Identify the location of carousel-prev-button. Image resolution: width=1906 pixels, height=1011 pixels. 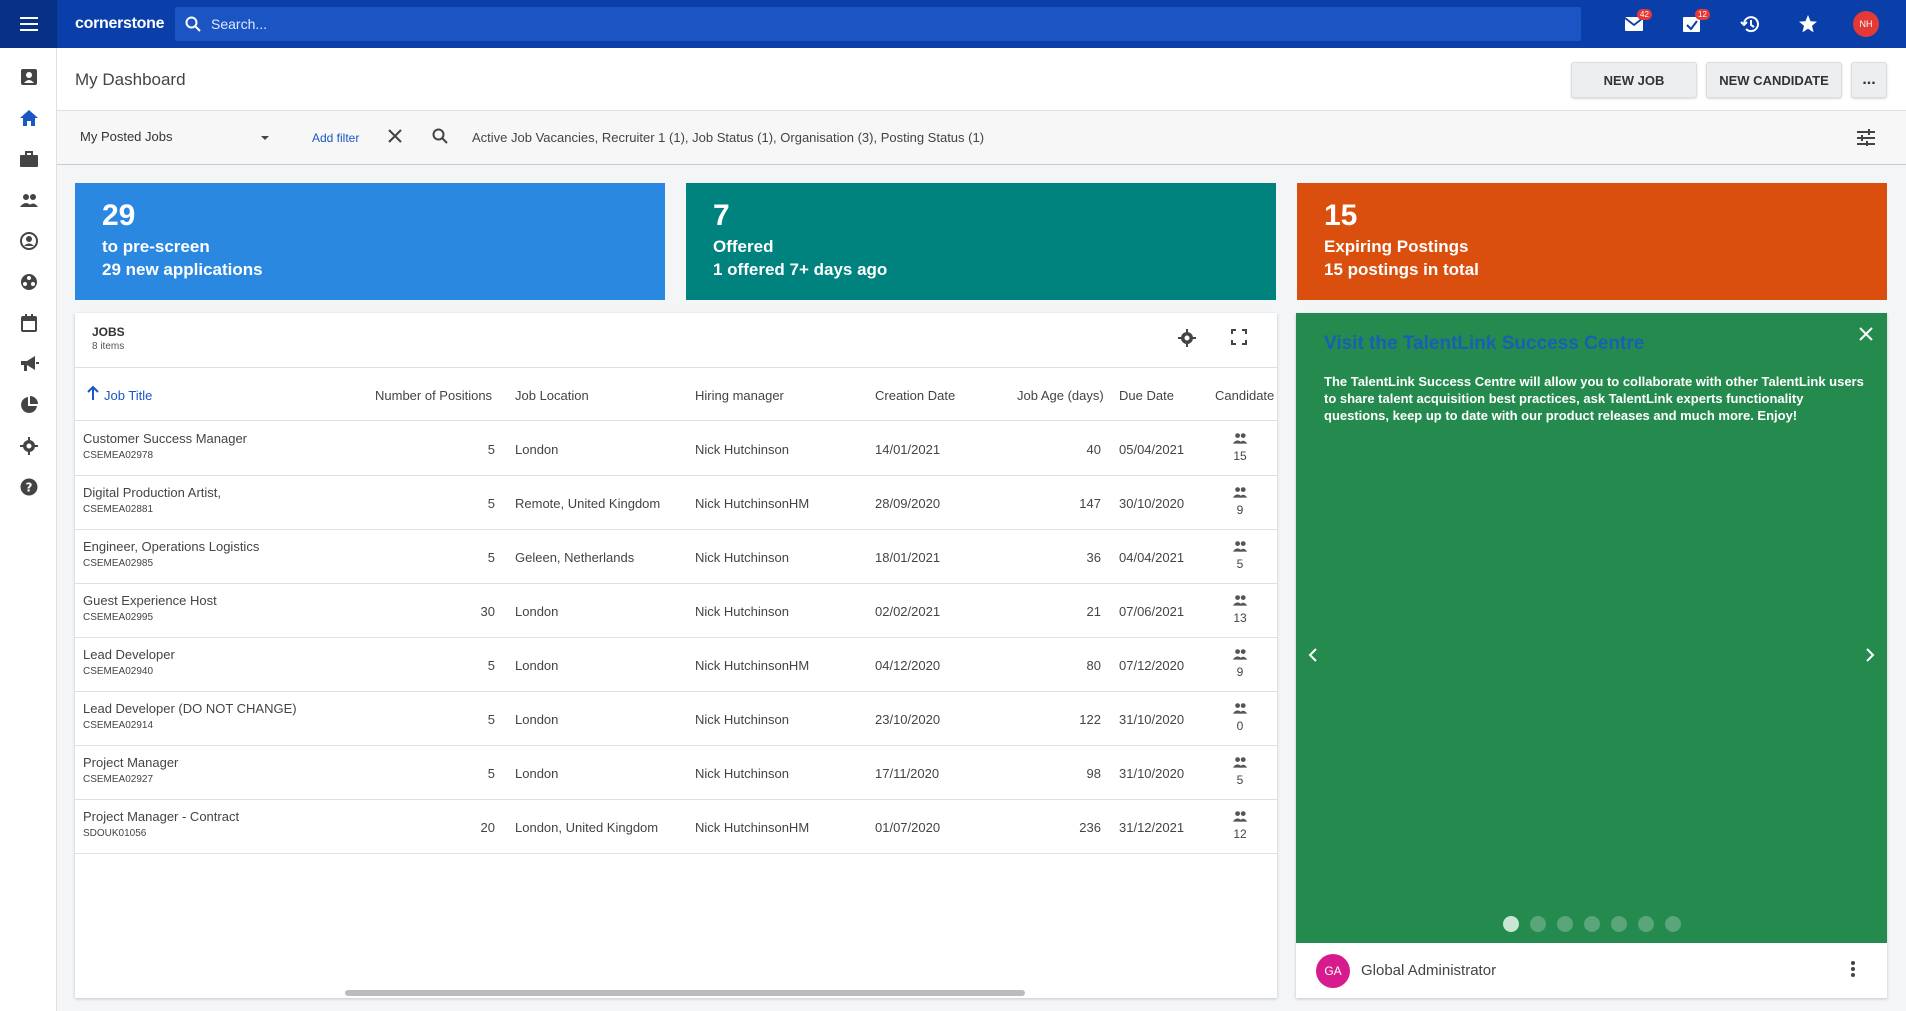
(1313, 656).